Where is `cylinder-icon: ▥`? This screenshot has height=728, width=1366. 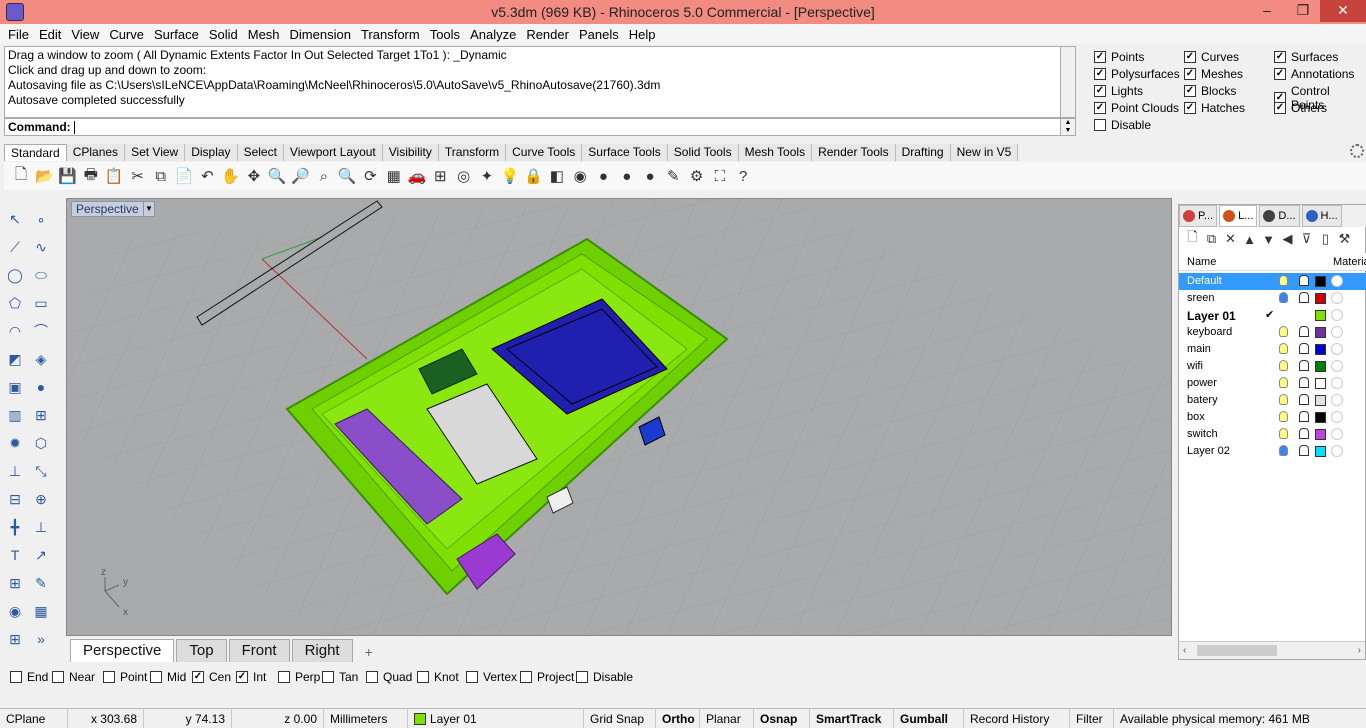 cylinder-icon: ▥ is located at coordinates (15, 415).